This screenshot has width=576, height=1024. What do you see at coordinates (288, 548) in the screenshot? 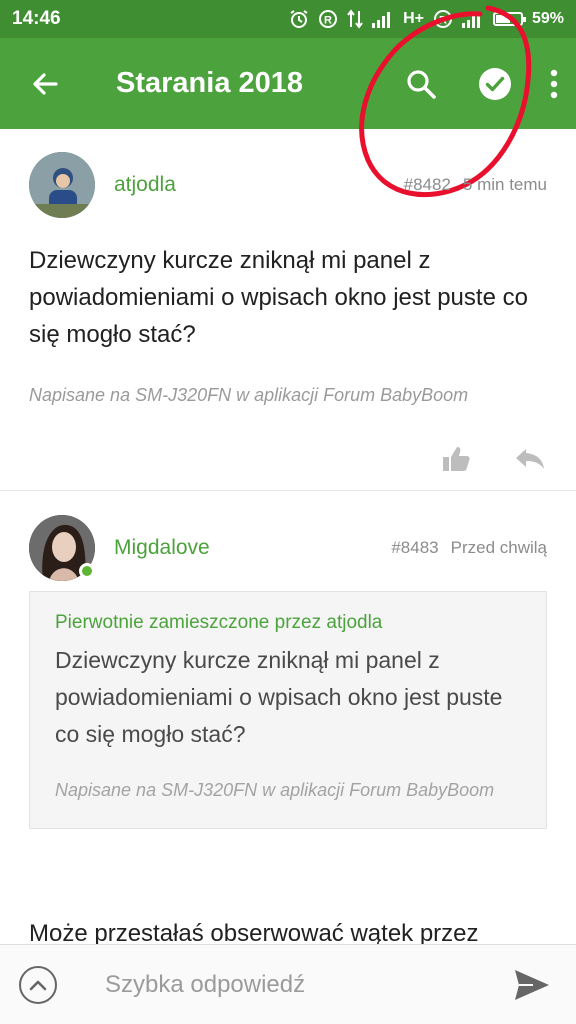
I see `post-header: Migdalove #8483 Przed chwilą` at bounding box center [288, 548].